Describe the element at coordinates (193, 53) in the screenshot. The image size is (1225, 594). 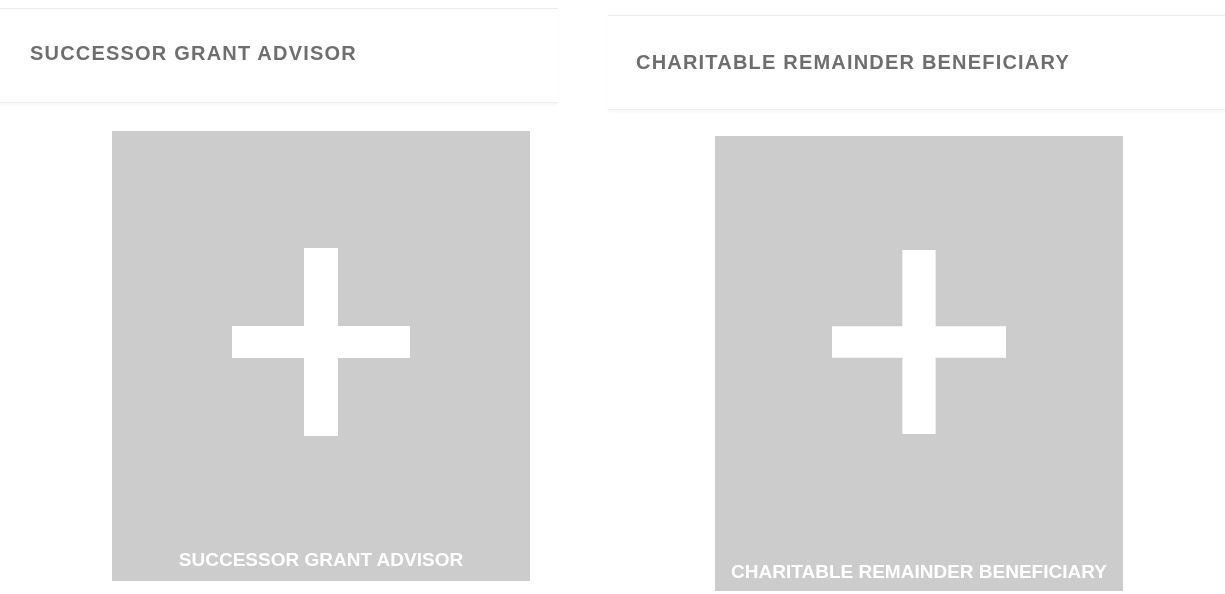
I see `panel-title: SUCCESSOR GRANT ADVISOR` at that location.